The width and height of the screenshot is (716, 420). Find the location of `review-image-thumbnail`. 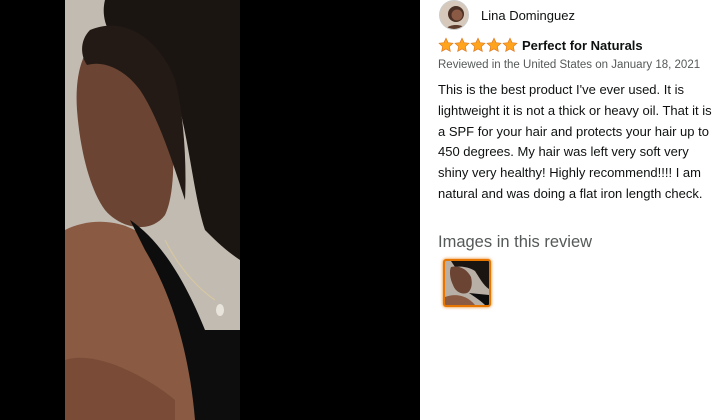

review-image-thumbnail is located at coordinates (467, 283).